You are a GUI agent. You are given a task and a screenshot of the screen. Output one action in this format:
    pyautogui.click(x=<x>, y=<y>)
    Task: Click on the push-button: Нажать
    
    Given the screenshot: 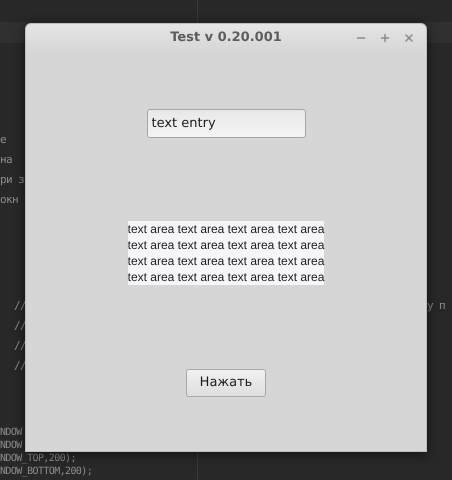 What is the action you would take?
    pyautogui.click(x=226, y=383)
    